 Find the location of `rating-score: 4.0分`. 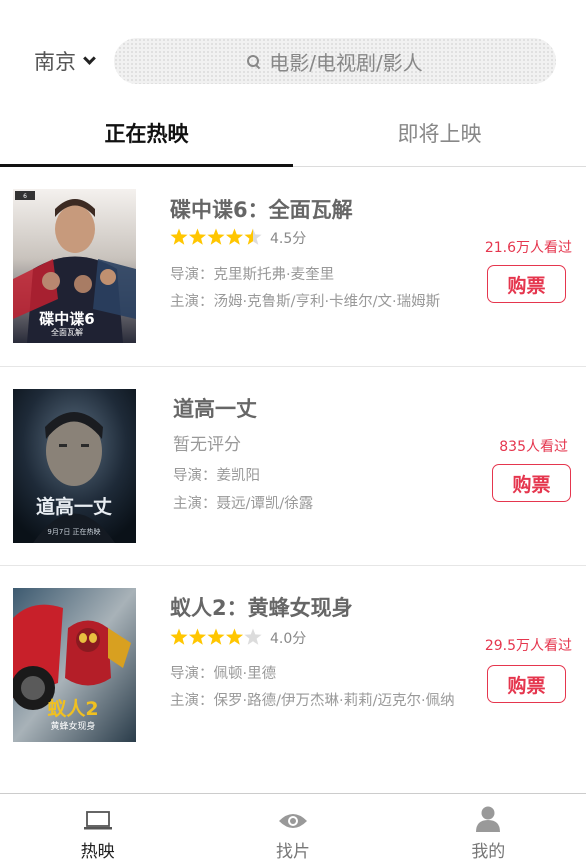

rating-score: 4.0分 is located at coordinates (288, 639).